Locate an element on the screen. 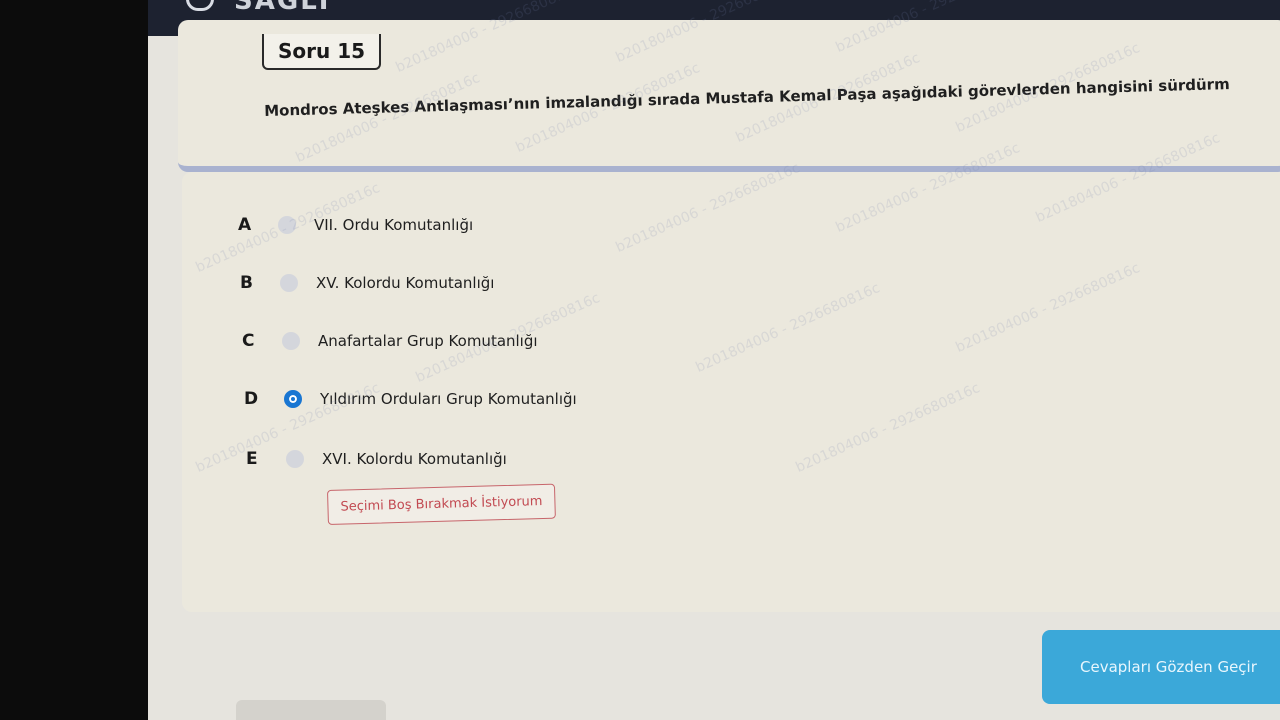 This screenshot has height=720, width=1280. leave-blank-button: Seçimi Boş Bırakmak İstiyorum is located at coordinates (441, 504).